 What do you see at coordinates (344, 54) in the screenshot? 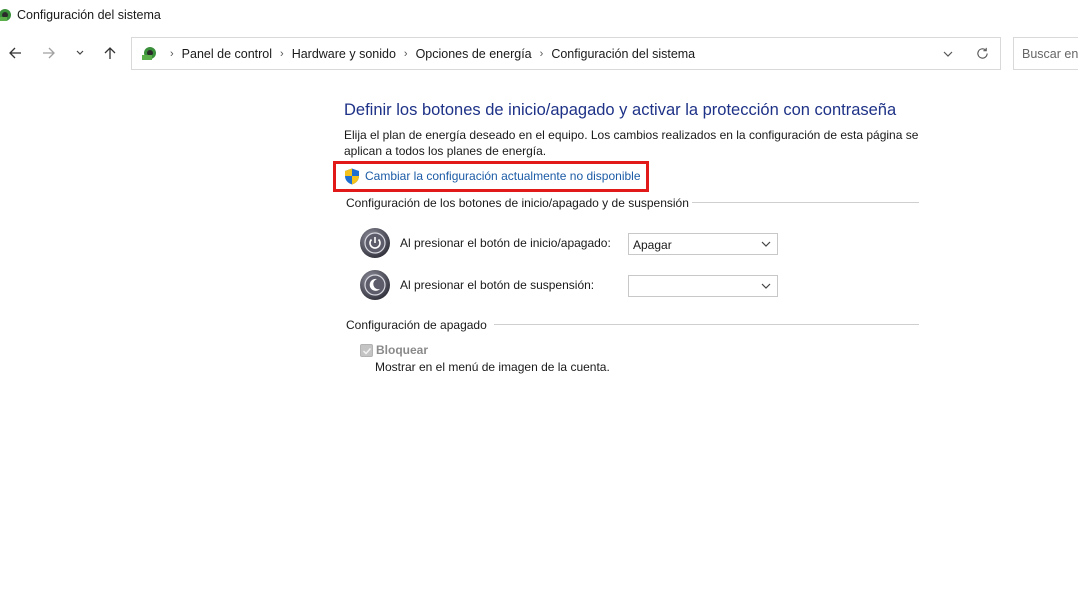
I see `breadcrumb-item-hardware-sound: Hardware y sonido` at bounding box center [344, 54].